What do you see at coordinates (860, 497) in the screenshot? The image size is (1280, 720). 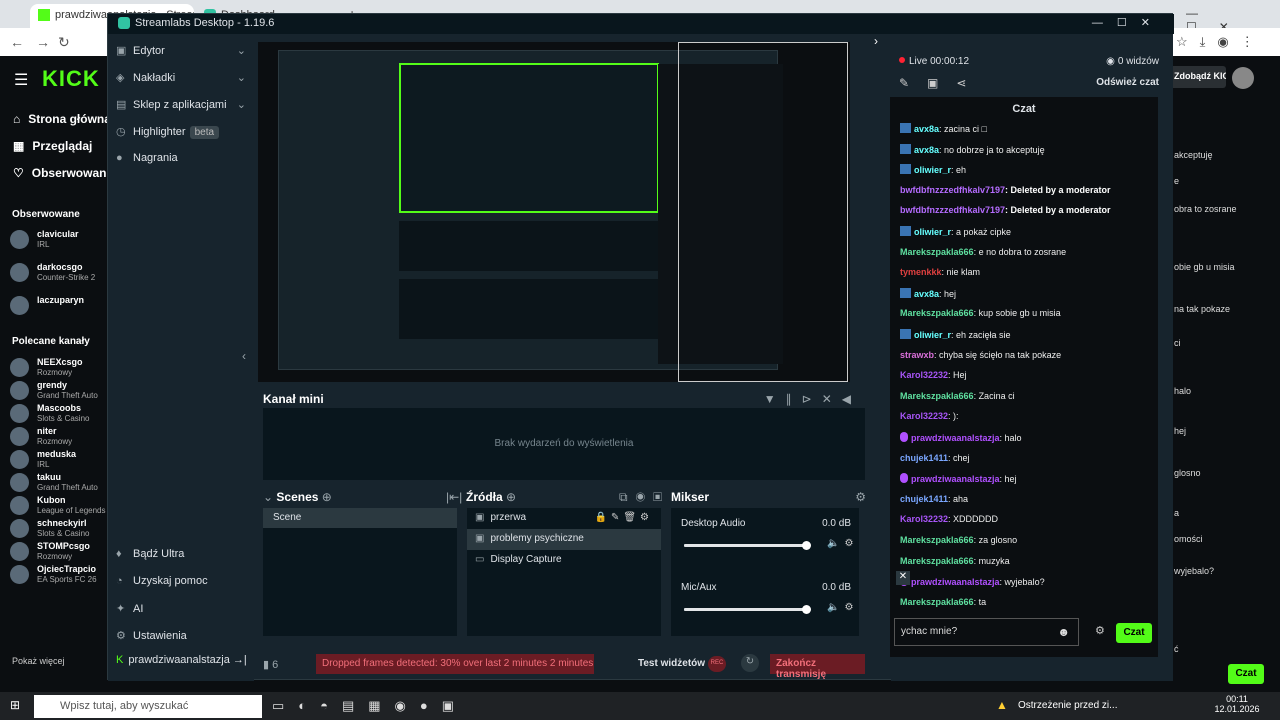 I see `mixer-settings-icon: ⚙` at bounding box center [860, 497].